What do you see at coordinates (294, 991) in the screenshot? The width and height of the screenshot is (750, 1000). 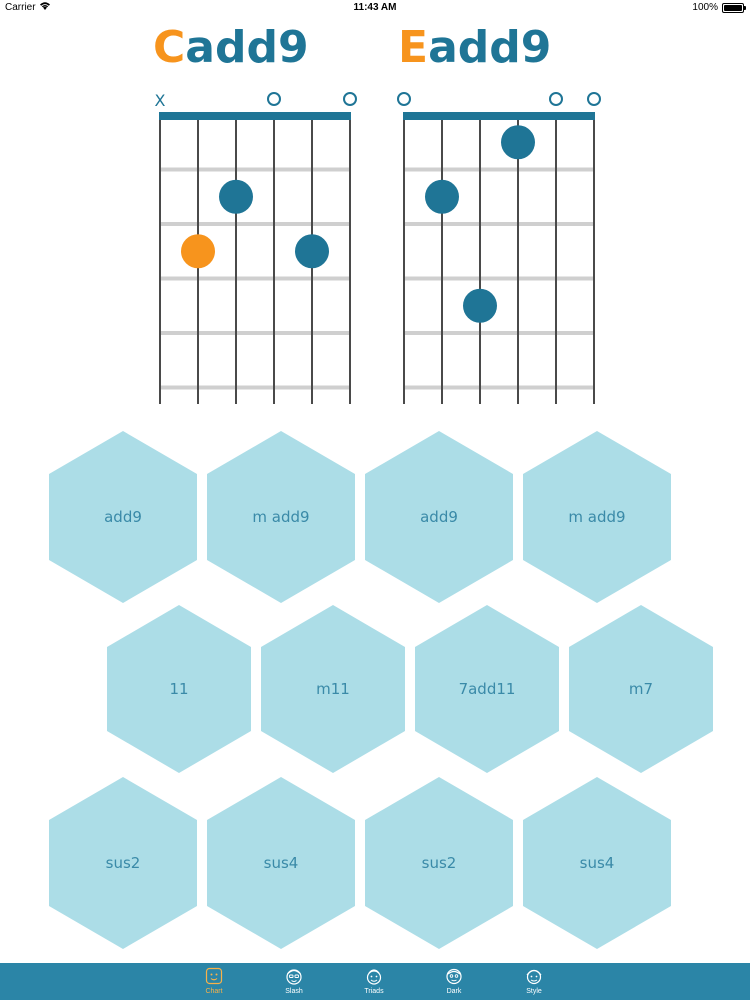 I see `tab-label: Slash` at bounding box center [294, 991].